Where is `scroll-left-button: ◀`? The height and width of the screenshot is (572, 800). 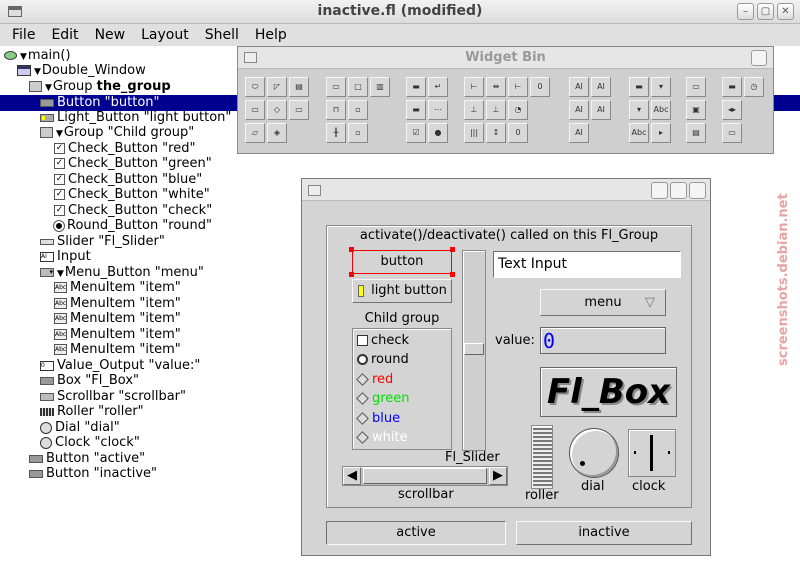
scroll-left-button: ◀ is located at coordinates (352, 476).